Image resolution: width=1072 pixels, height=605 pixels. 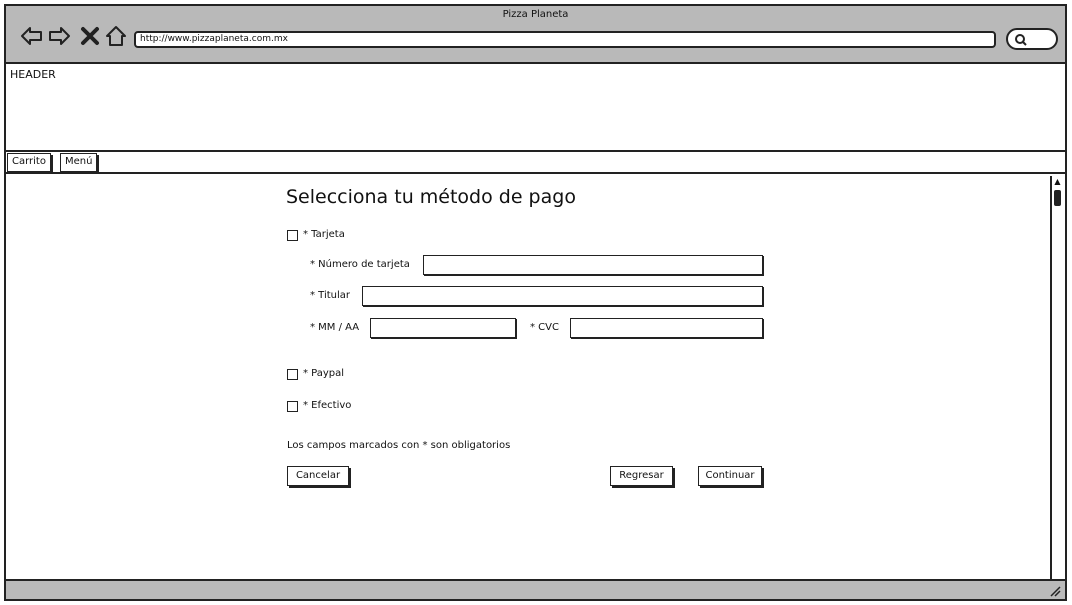 What do you see at coordinates (593, 265) in the screenshot?
I see `card-number-input` at bounding box center [593, 265].